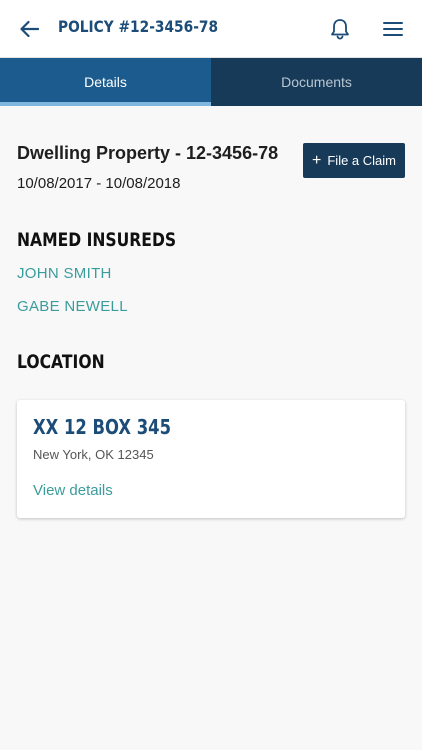  What do you see at coordinates (97, 240) in the screenshot?
I see `named-insureds-heading: NAMED INSUREDS` at bounding box center [97, 240].